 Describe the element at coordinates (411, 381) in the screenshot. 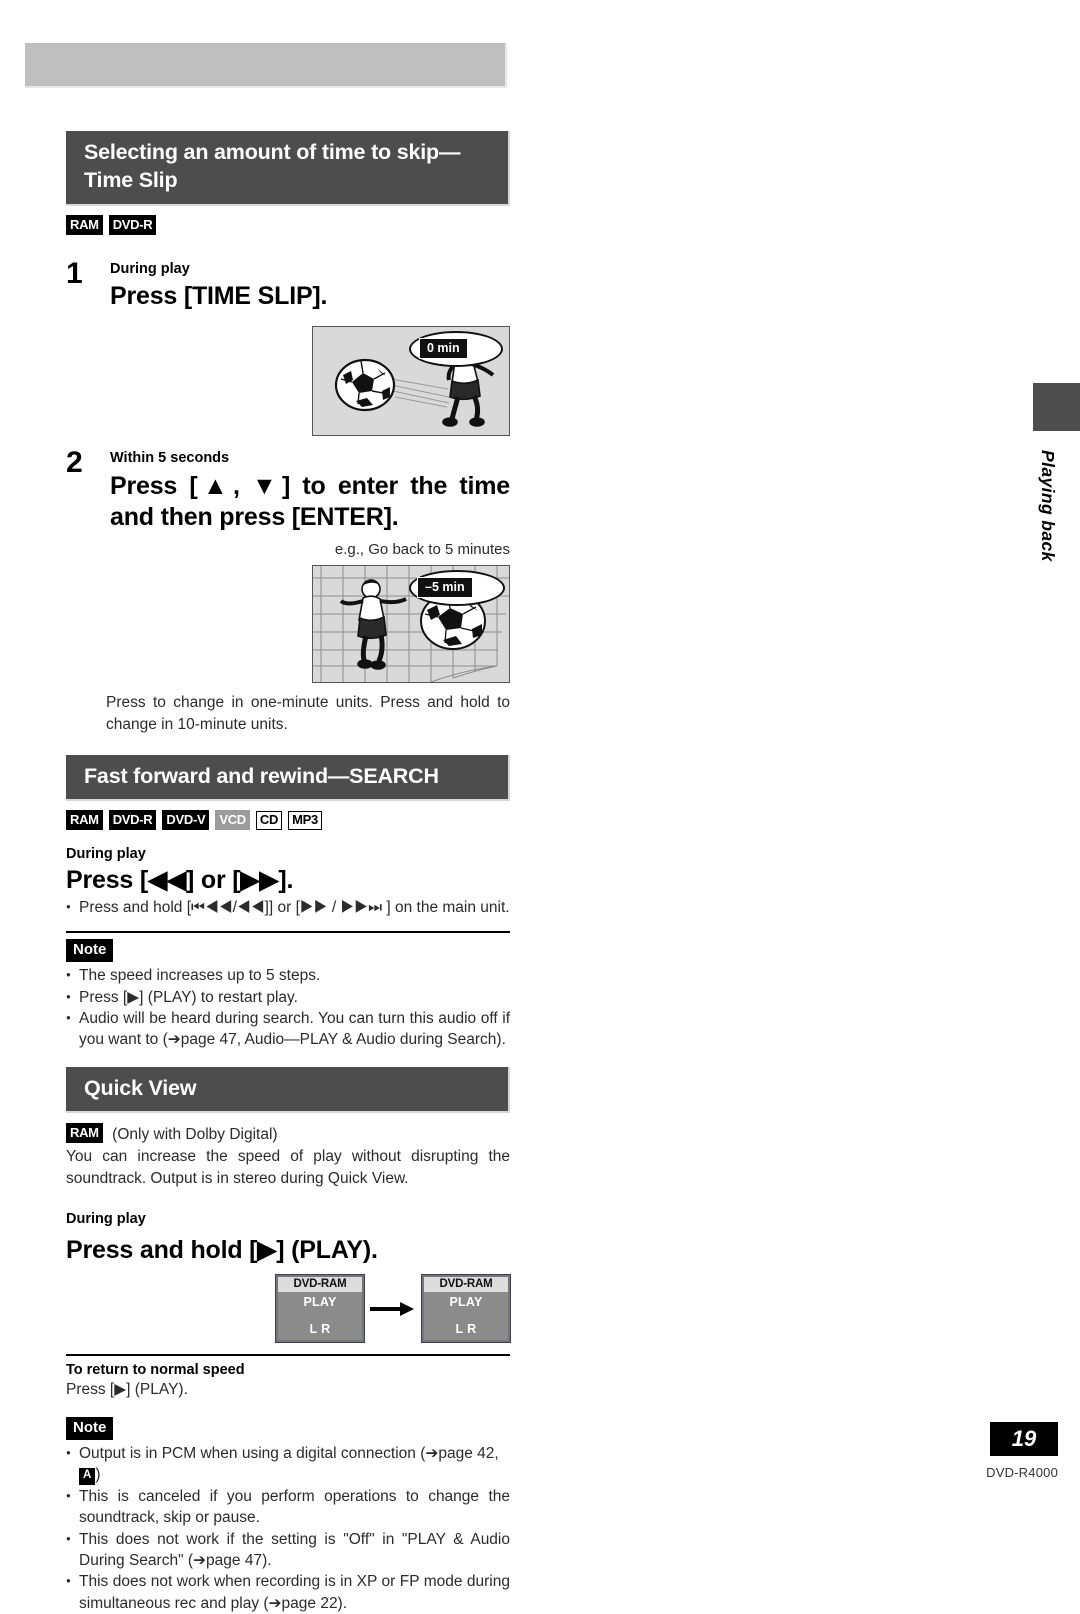

I see `illustration-soccer-kick: 0 min` at that location.